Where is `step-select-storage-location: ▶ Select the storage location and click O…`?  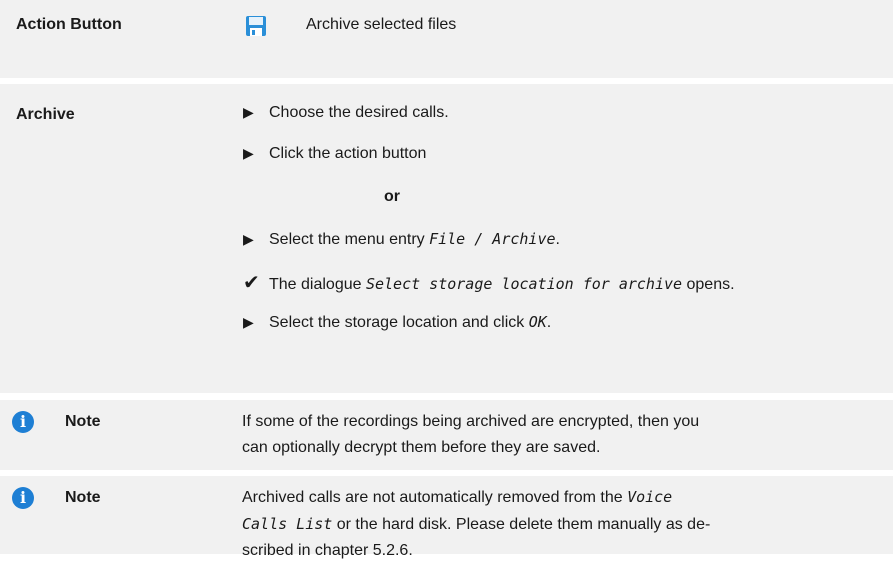
step-select-storage-location: ▶ Select the storage location and click O… is located at coordinates (397, 322).